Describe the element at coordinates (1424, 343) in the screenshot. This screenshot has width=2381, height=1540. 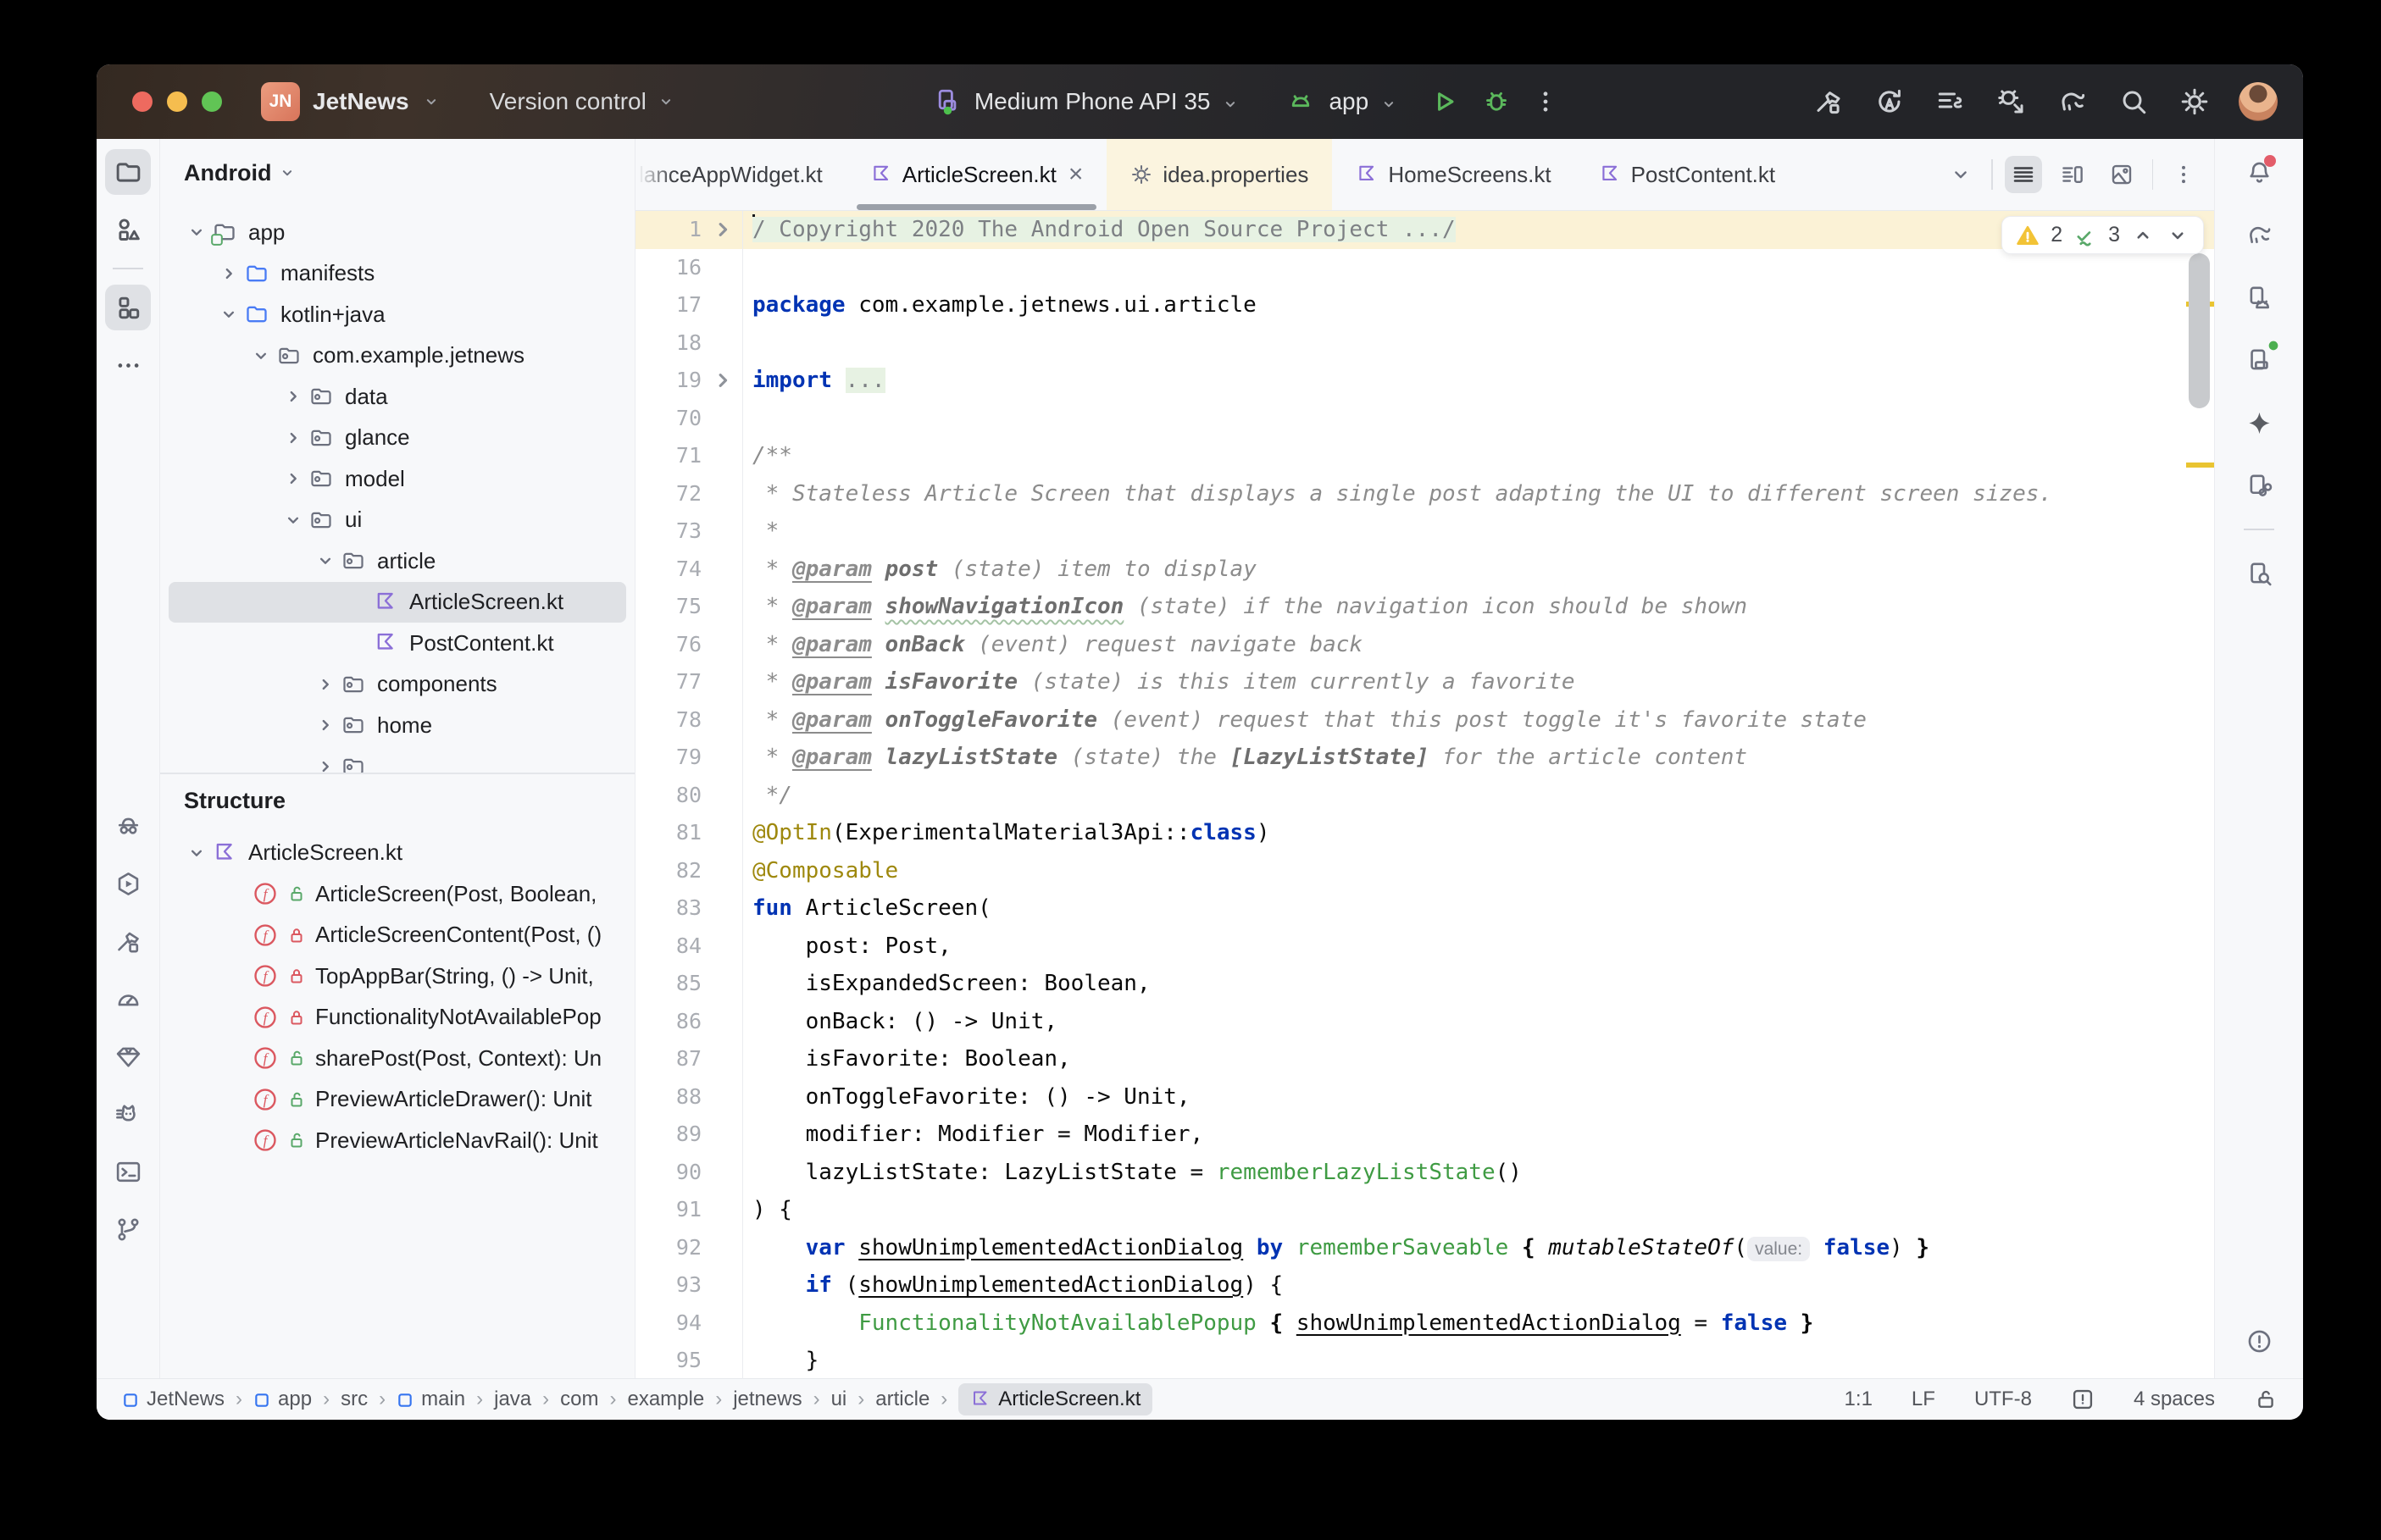
I see `code-line-18: 18` at that location.